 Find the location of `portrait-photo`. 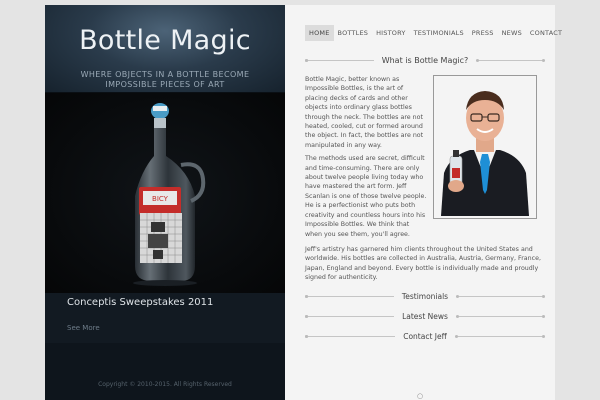

portrait-photo is located at coordinates (485, 147).